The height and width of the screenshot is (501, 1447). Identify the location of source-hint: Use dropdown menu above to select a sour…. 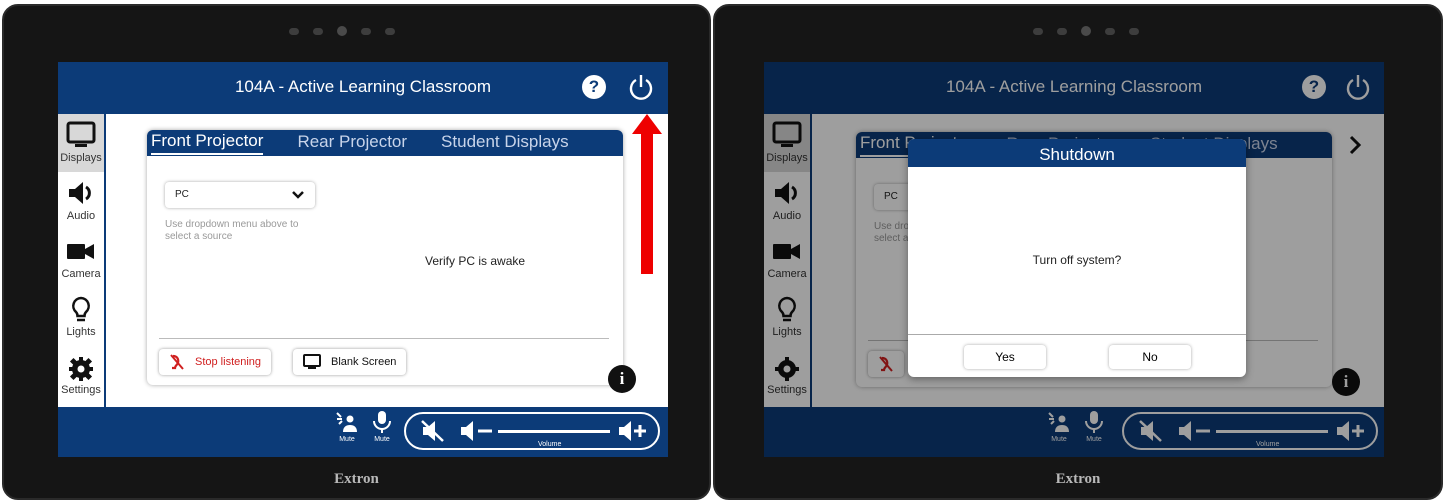
(232, 230).